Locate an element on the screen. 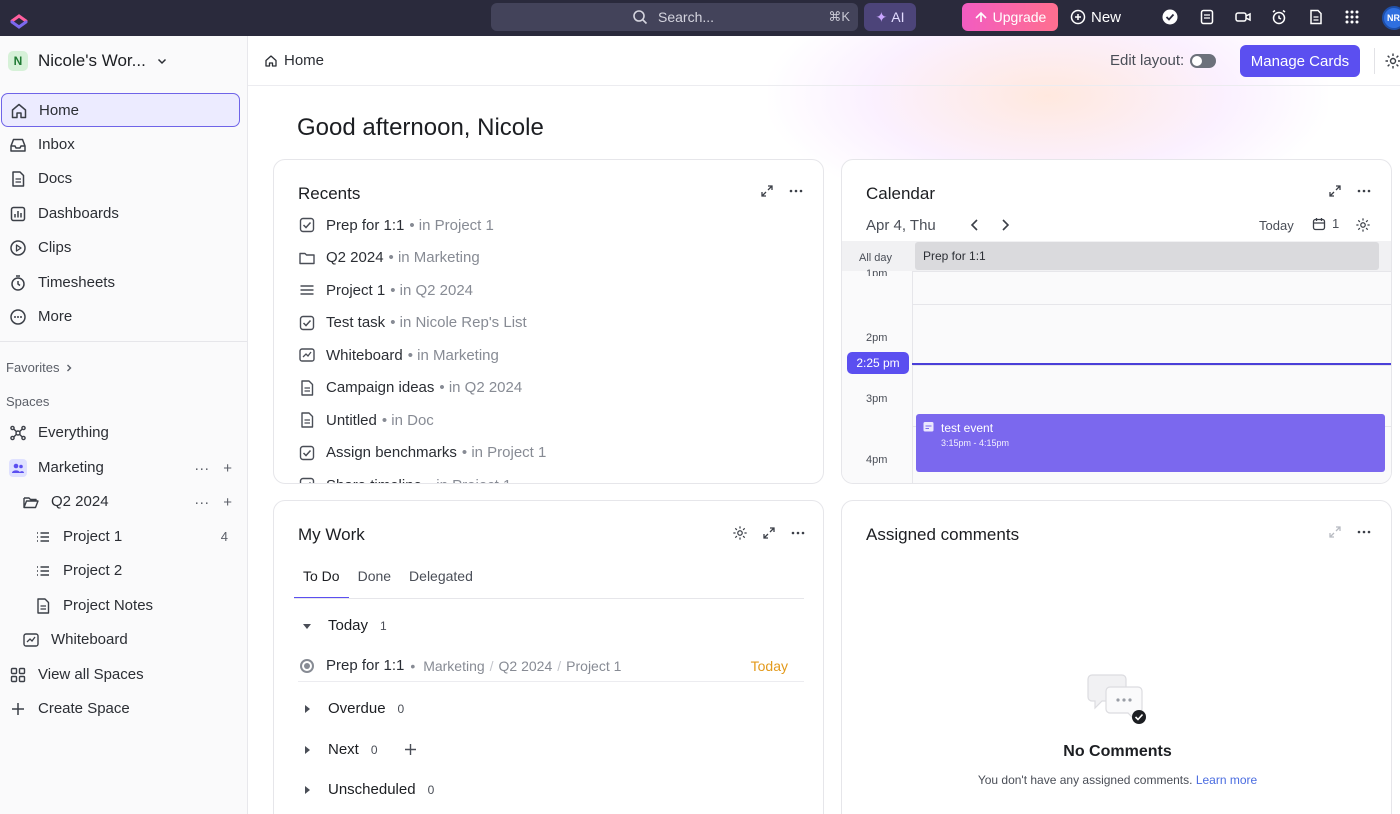 Image resolution: width=1400 pixels, height=814 pixels. recent-item: Campaign ideas • in Q2 2024 is located at coordinates (410, 388).